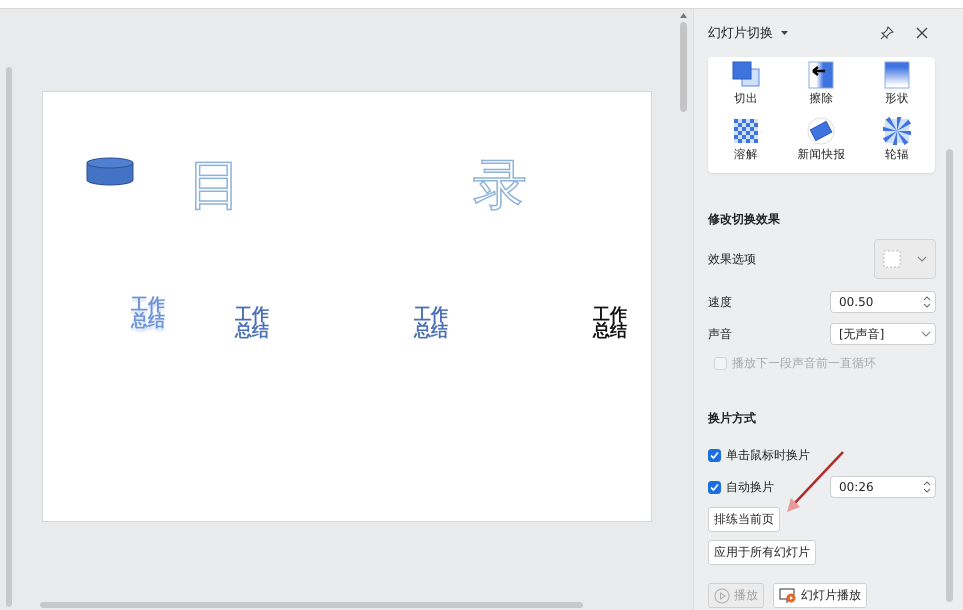 Image resolution: width=963 pixels, height=610 pixels. What do you see at coordinates (500, 185) in the screenshot?
I see `outline-title-char: 录` at bounding box center [500, 185].